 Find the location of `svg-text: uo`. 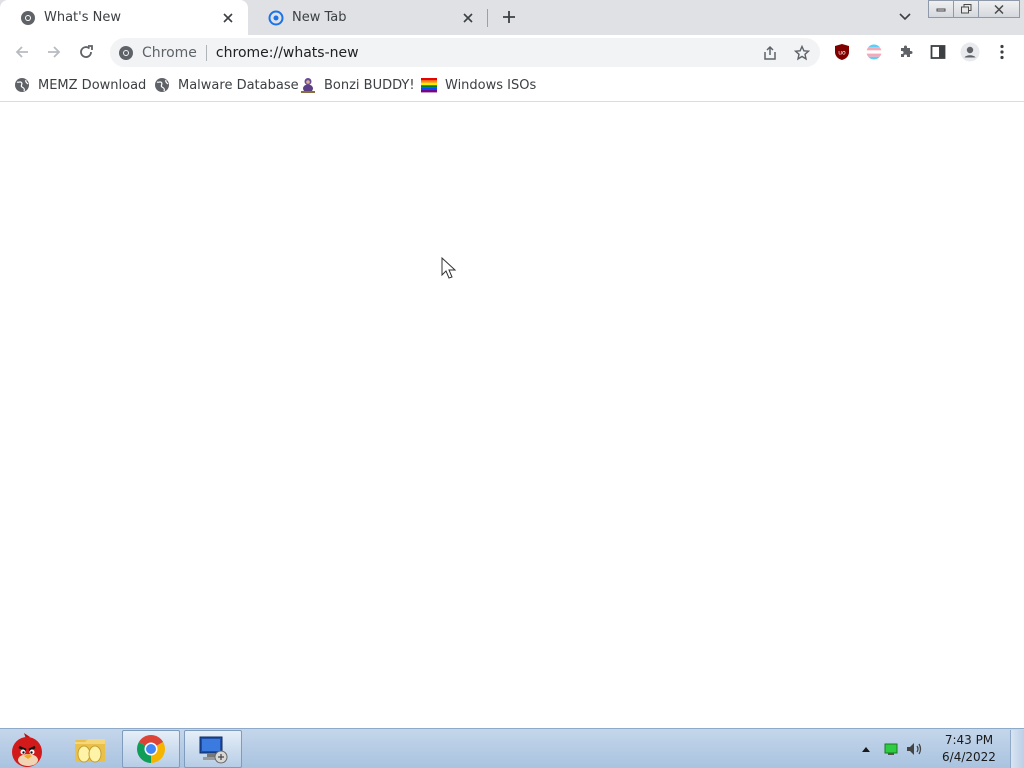

svg-text: uo is located at coordinates (842, 53).